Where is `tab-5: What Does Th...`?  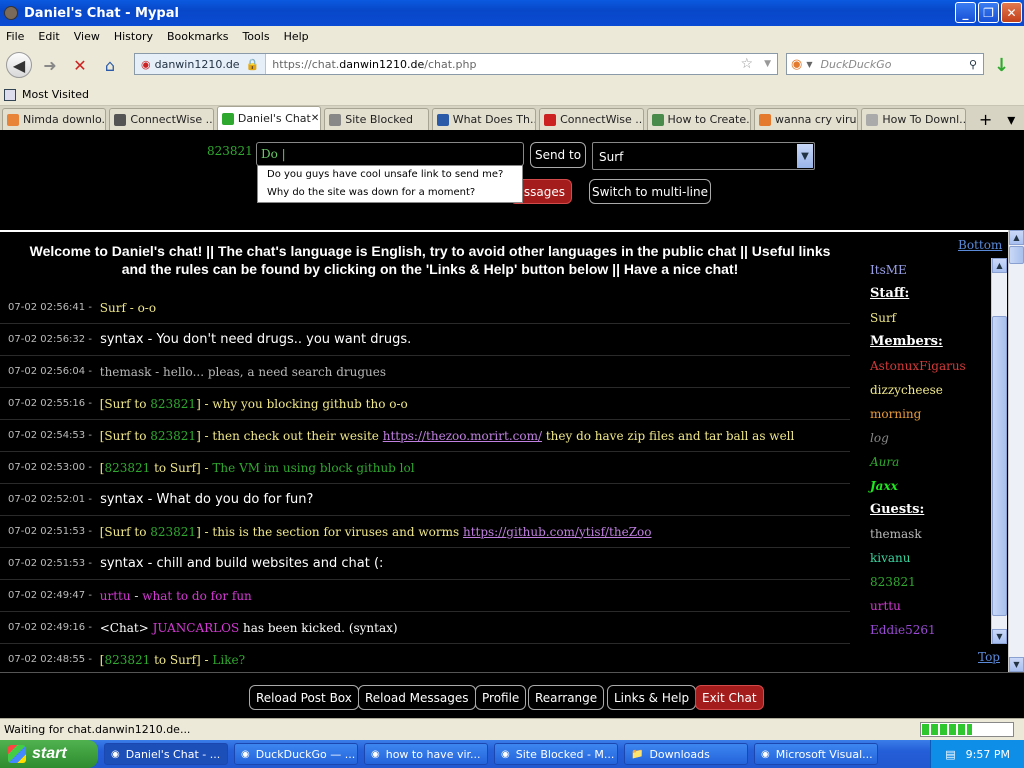
tab-5: What Does Th... is located at coordinates (484, 119).